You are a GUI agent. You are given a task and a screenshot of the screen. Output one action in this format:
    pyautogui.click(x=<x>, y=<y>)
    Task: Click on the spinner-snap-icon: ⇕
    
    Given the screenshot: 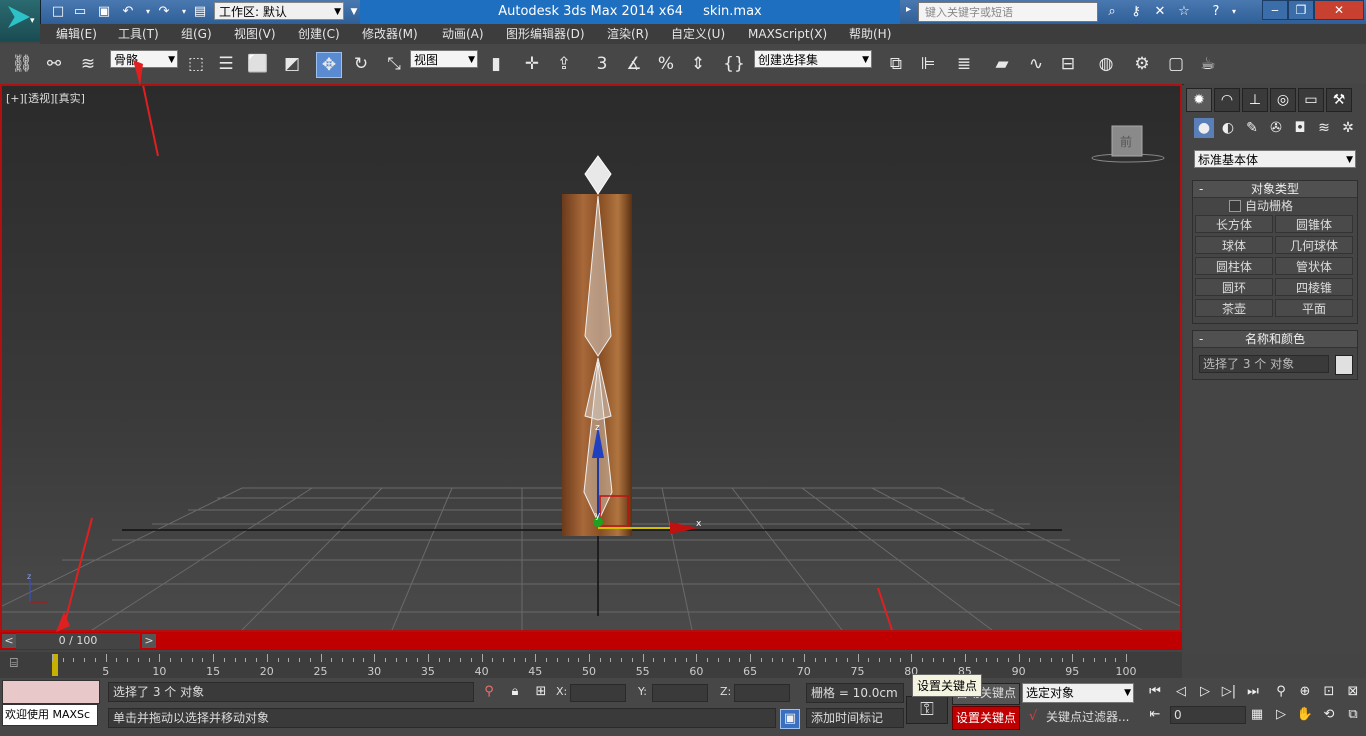 What is the action you would take?
    pyautogui.click(x=698, y=64)
    